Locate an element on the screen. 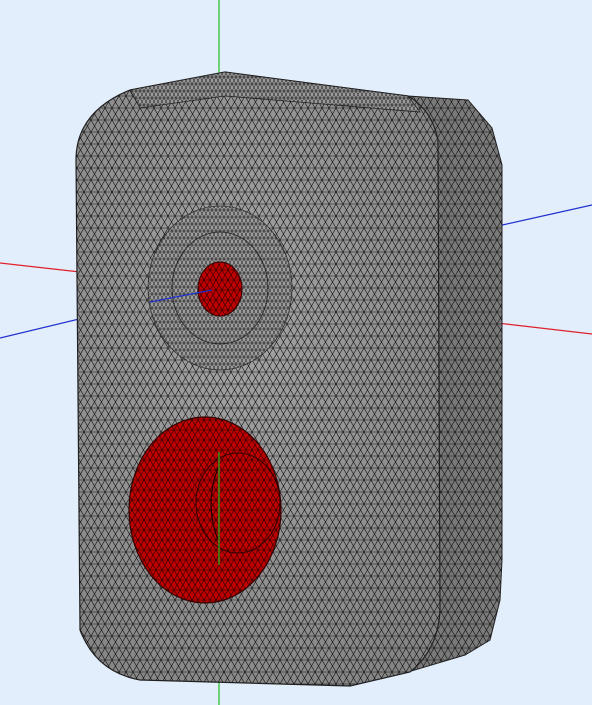  woofer-dust-cap-mesh is located at coordinates (238, 503).